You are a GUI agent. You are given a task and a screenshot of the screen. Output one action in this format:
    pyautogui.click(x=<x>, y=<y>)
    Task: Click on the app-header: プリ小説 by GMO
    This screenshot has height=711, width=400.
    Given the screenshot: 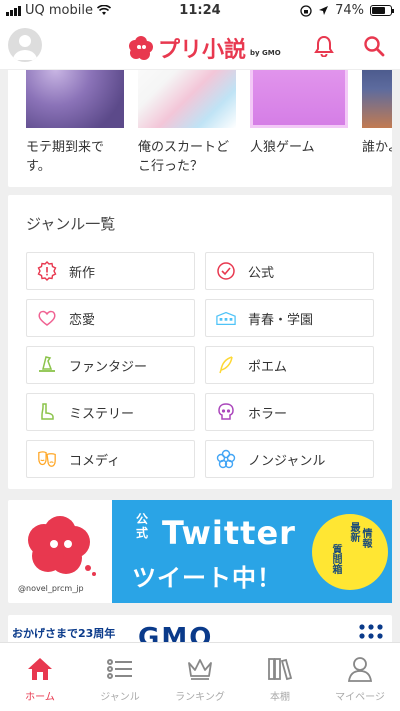 What is the action you would take?
    pyautogui.click(x=200, y=46)
    